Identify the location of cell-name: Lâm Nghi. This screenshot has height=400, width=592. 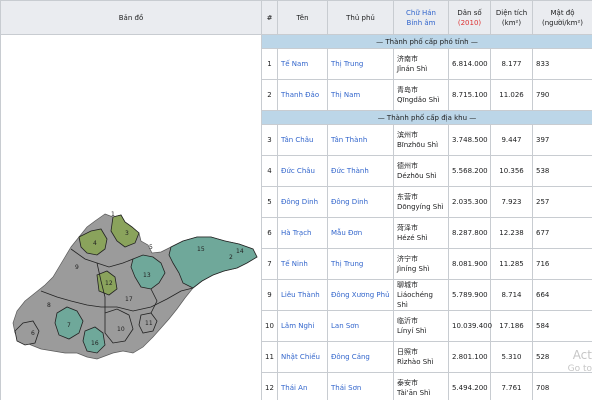
(302, 326).